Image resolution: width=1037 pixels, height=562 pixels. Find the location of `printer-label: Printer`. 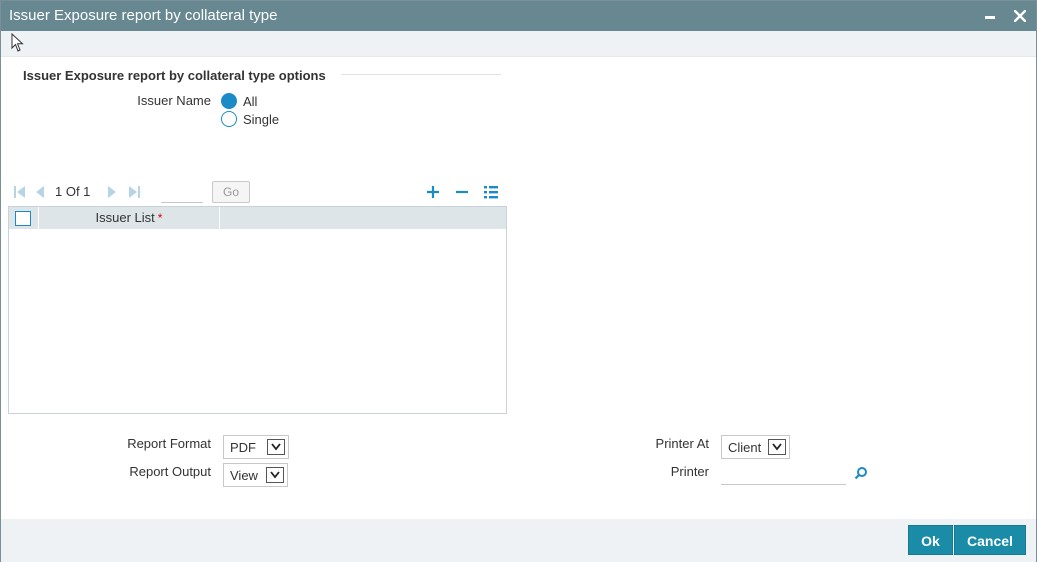

printer-label: Printer is located at coordinates (689, 471).